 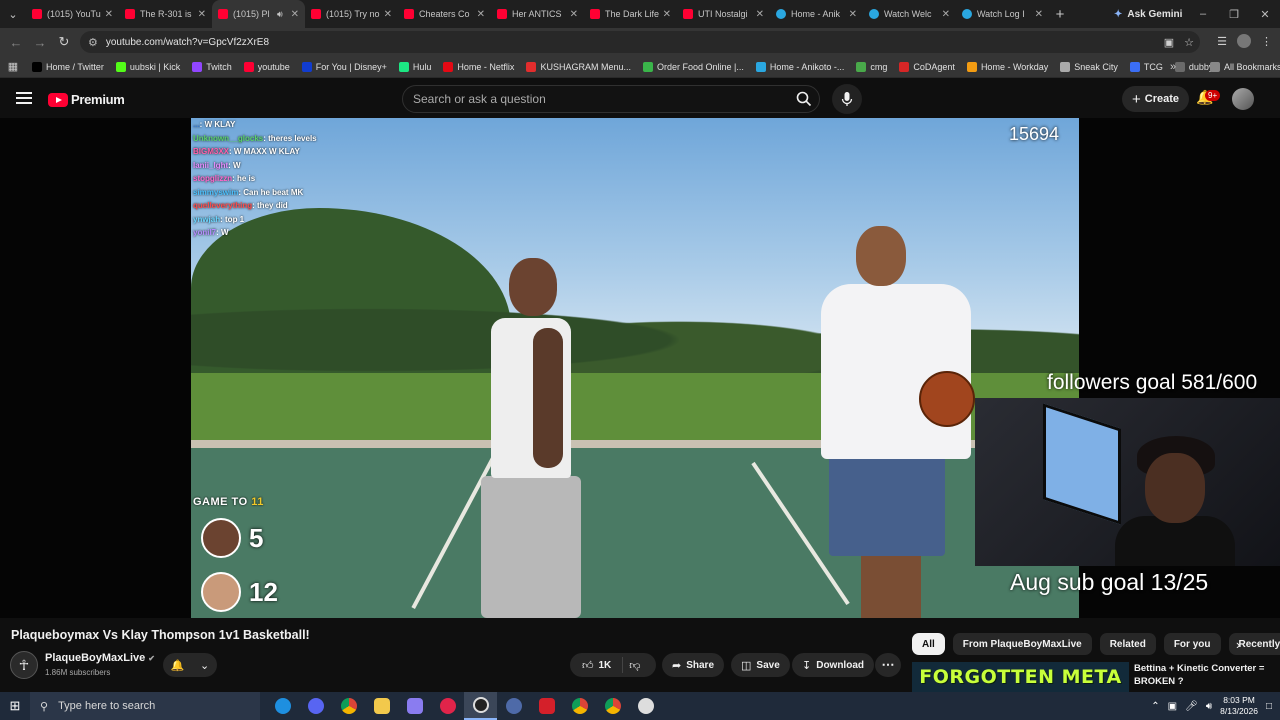 What do you see at coordinates (1020, 677) in the screenshot?
I see `recommendation-thumbnail: FORGOTTEN META` at bounding box center [1020, 677].